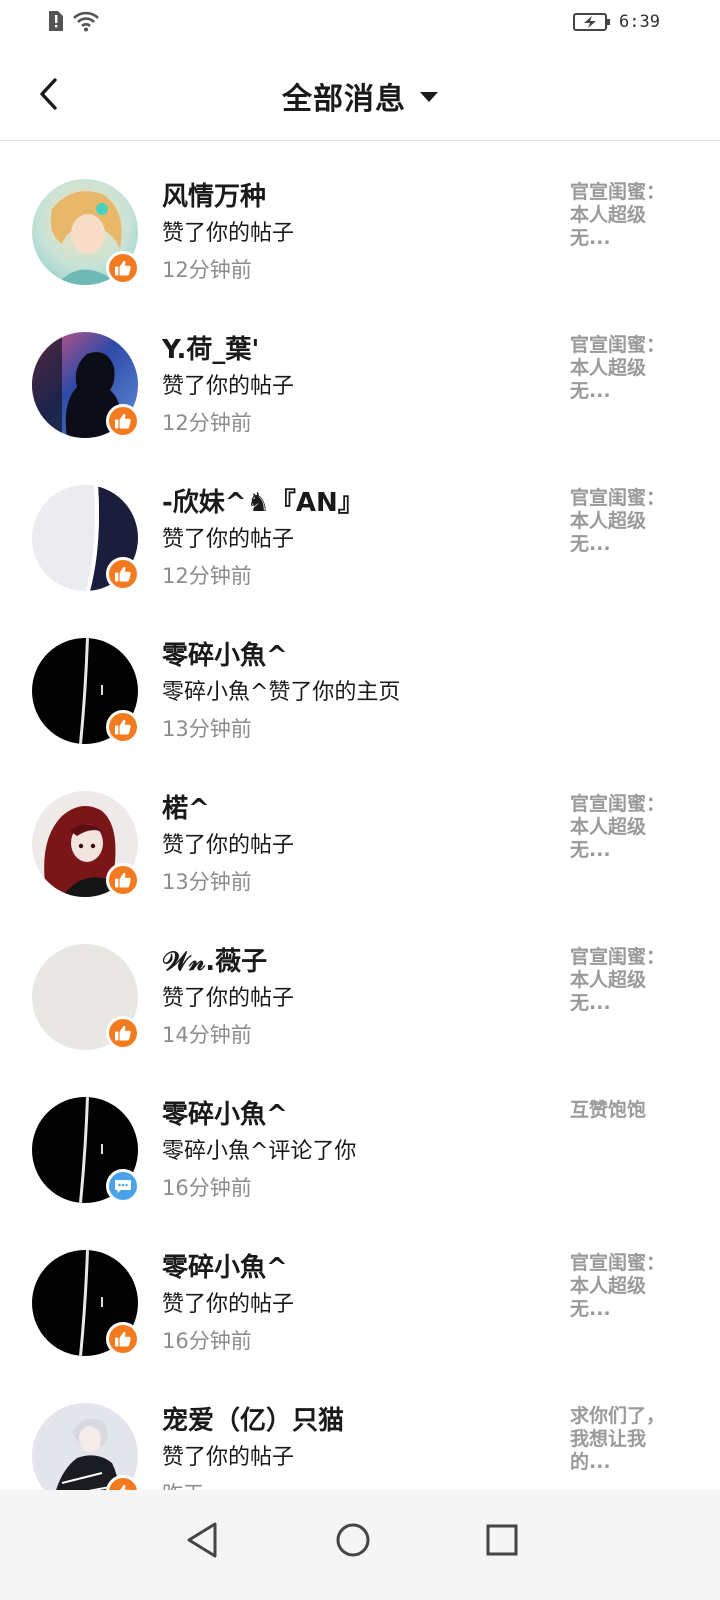 This screenshot has height=1600, width=720. I want to click on caret-down-icon, so click(429, 97).